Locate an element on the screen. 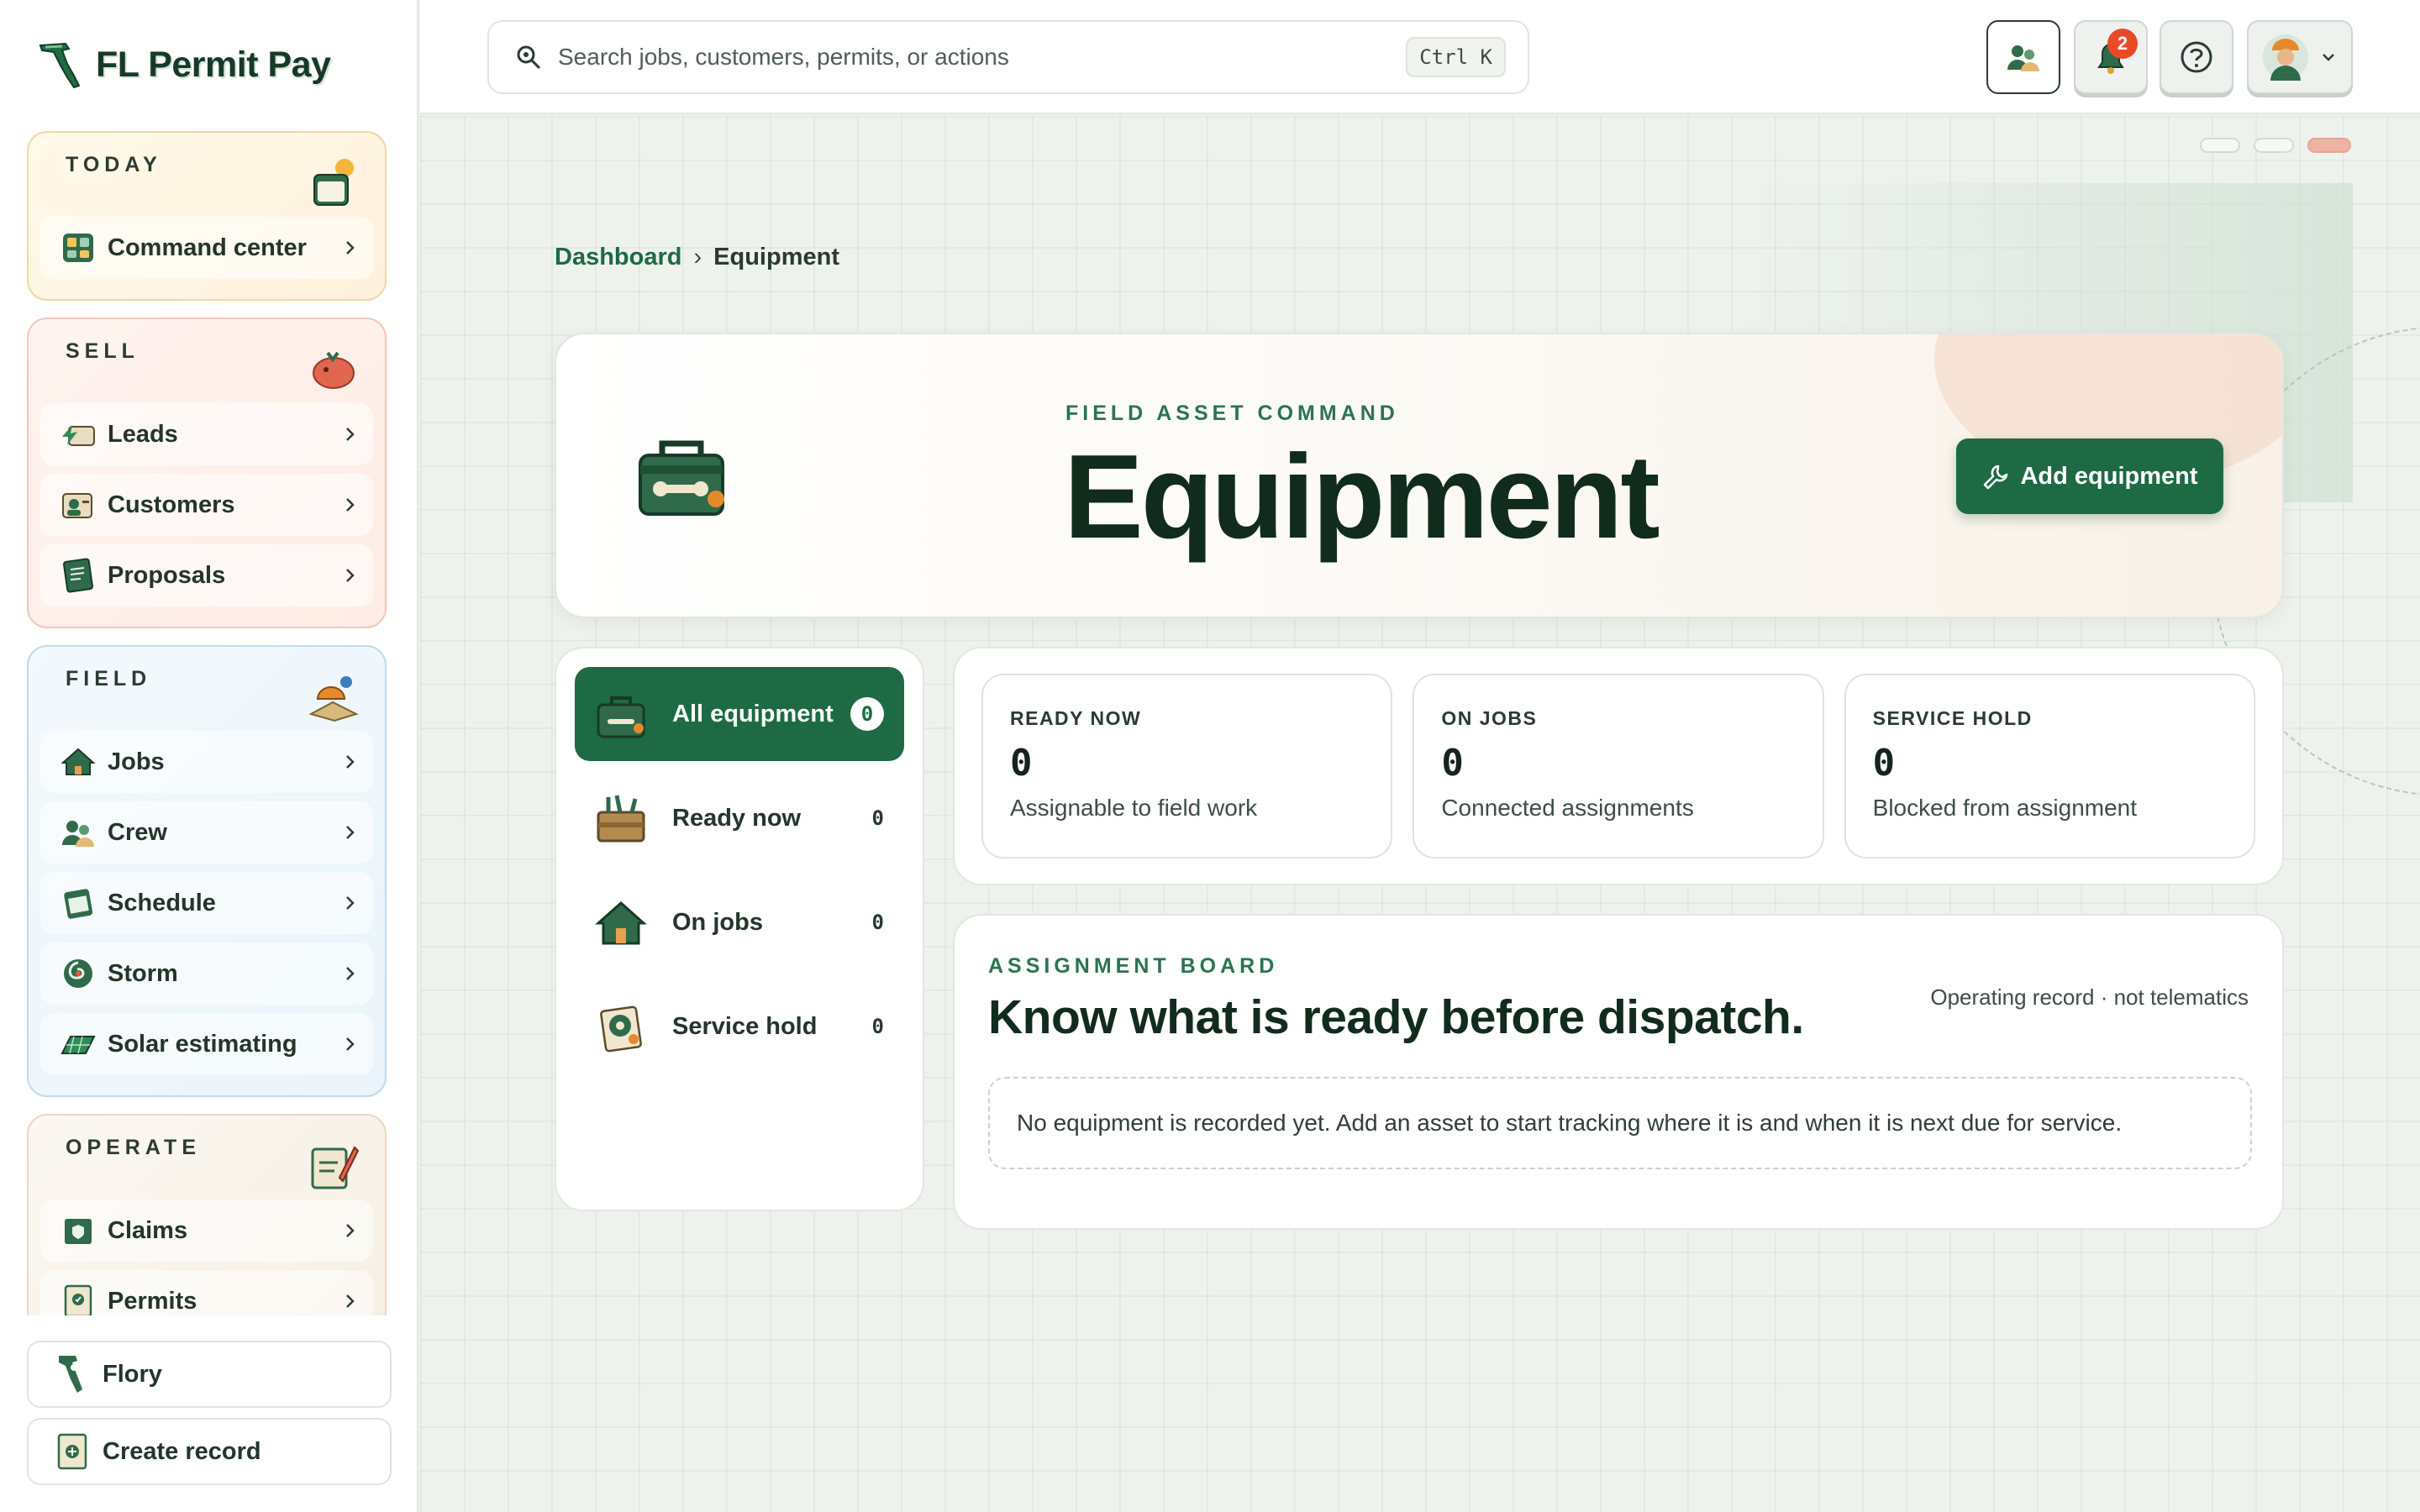  create-record-button: Create record is located at coordinates (210, 1451).